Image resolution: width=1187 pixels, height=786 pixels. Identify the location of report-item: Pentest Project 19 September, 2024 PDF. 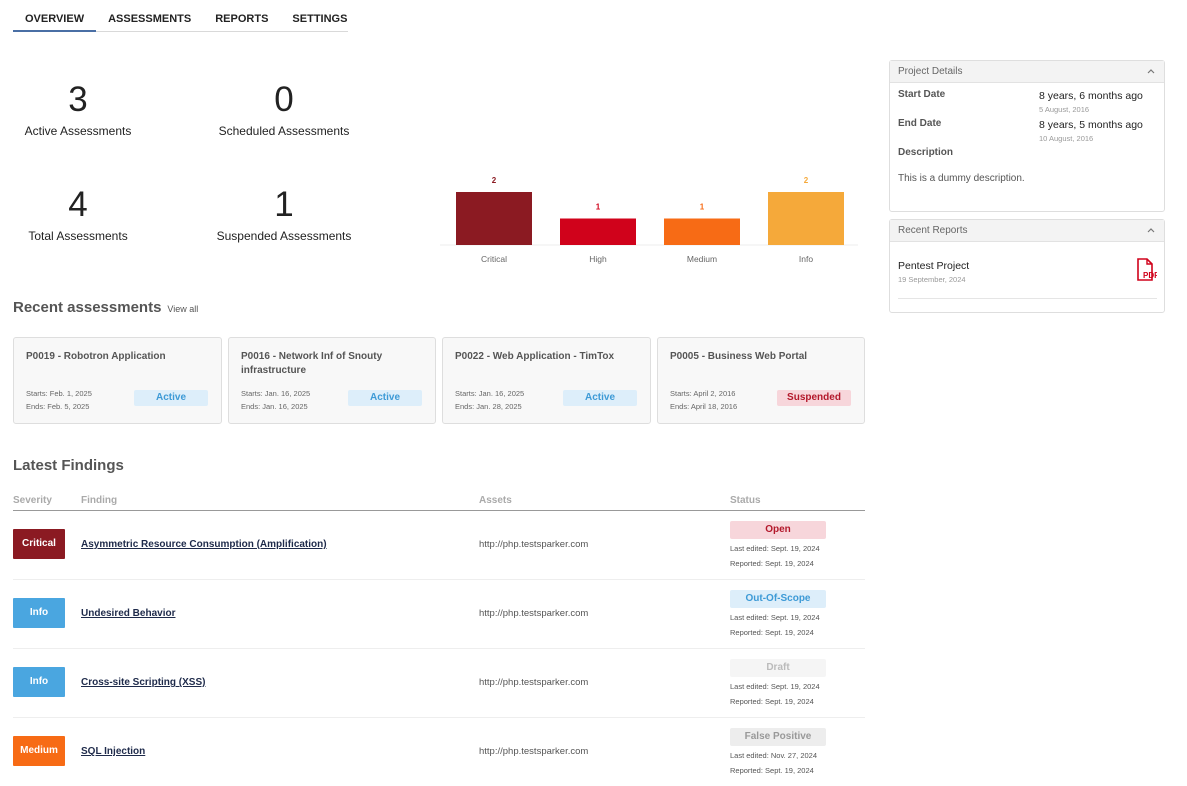
(1027, 278).